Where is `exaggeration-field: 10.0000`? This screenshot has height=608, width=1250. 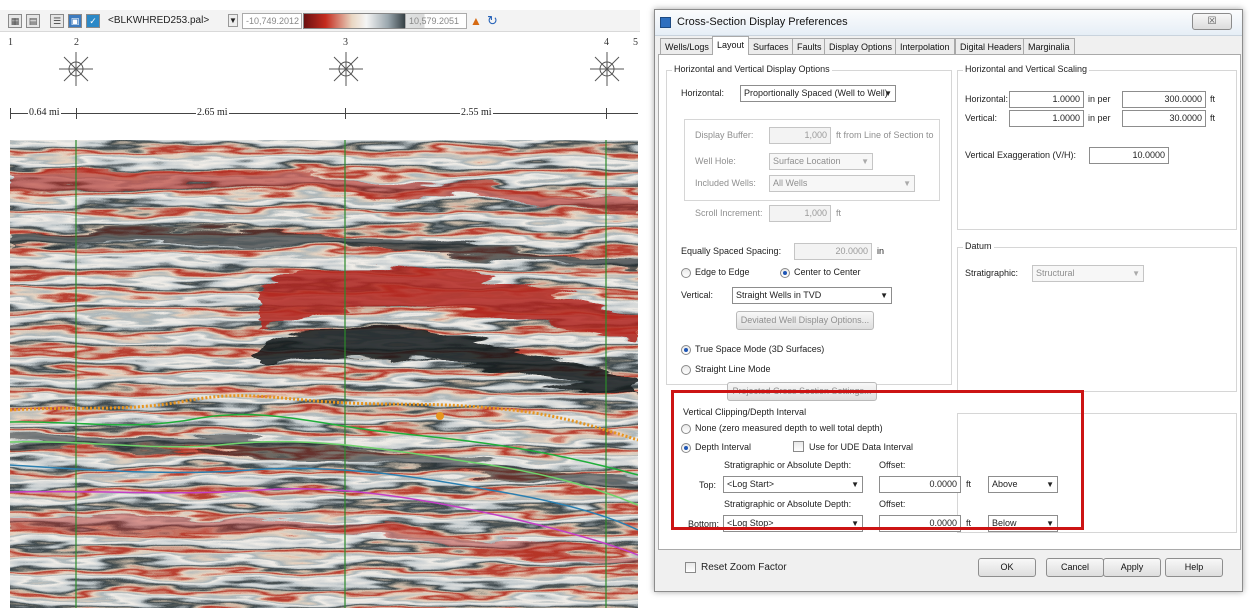
exaggeration-field: 10.0000 is located at coordinates (1129, 155).